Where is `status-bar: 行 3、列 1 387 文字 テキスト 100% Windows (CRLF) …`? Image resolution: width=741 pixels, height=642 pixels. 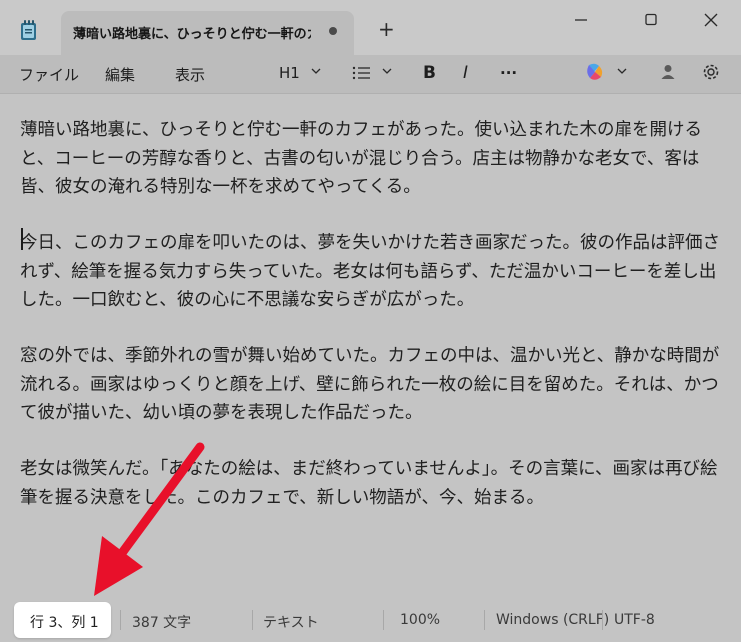 status-bar: 行 3、列 1 387 文字 テキスト 100% Windows (CRLF) … is located at coordinates (370, 620).